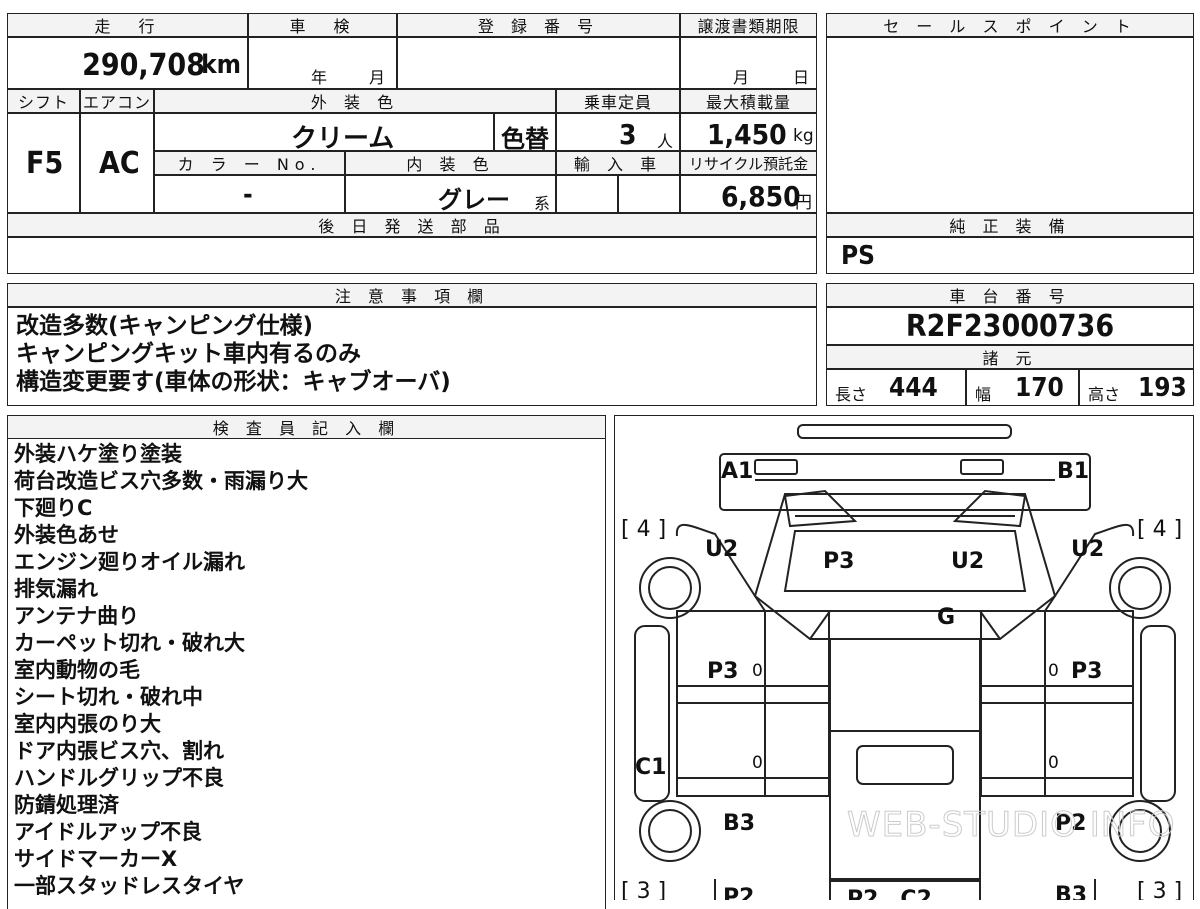 The image size is (1200, 909). What do you see at coordinates (1162, 388) in the screenshot?
I see `height-value: 193` at bounding box center [1162, 388].